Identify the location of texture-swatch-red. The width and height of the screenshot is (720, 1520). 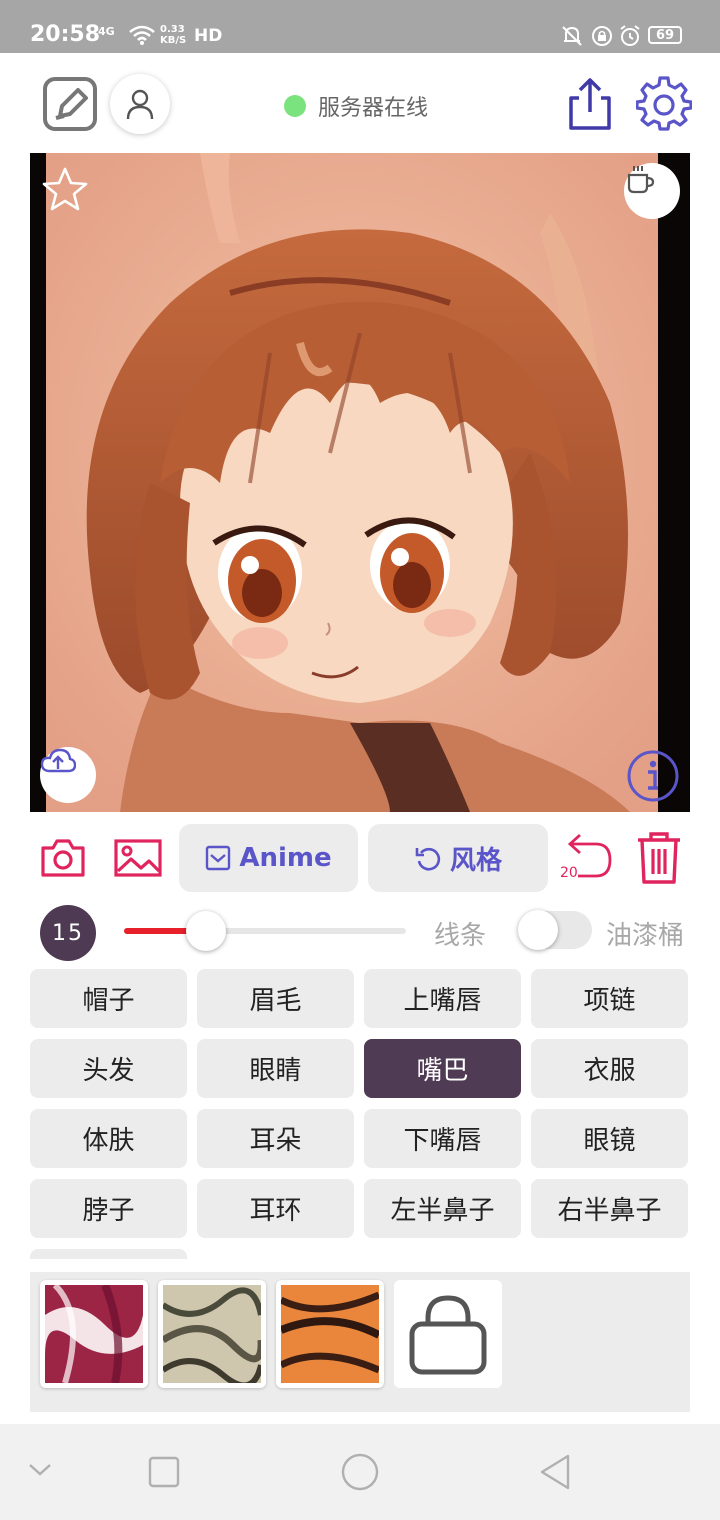
(94, 1334).